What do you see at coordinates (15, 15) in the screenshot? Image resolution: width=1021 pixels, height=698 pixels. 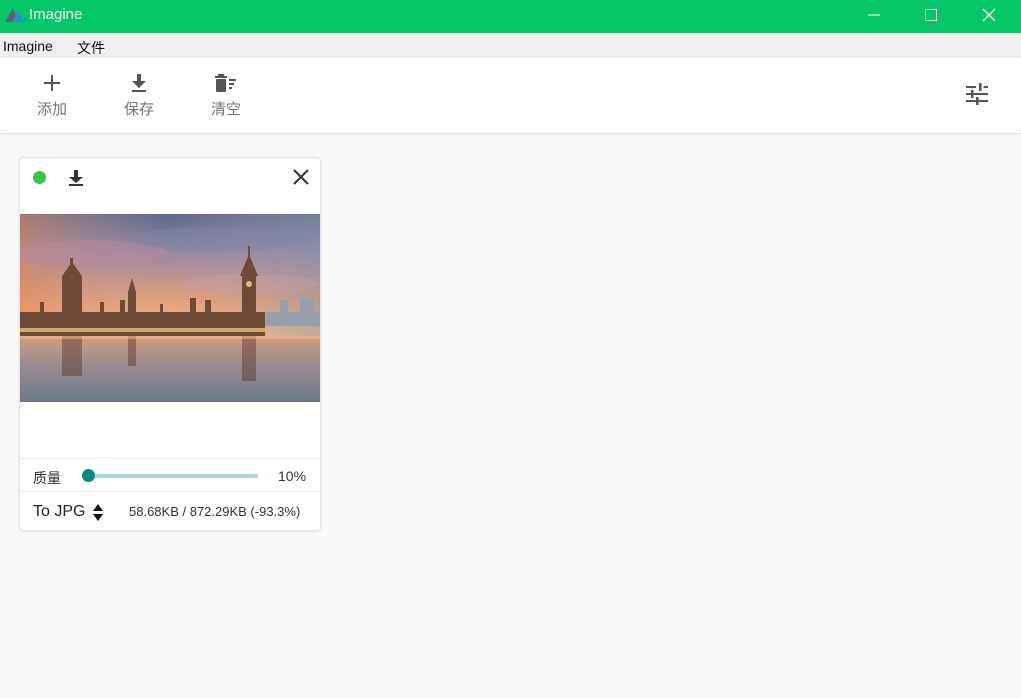 I see `app-logo-icon` at bounding box center [15, 15].